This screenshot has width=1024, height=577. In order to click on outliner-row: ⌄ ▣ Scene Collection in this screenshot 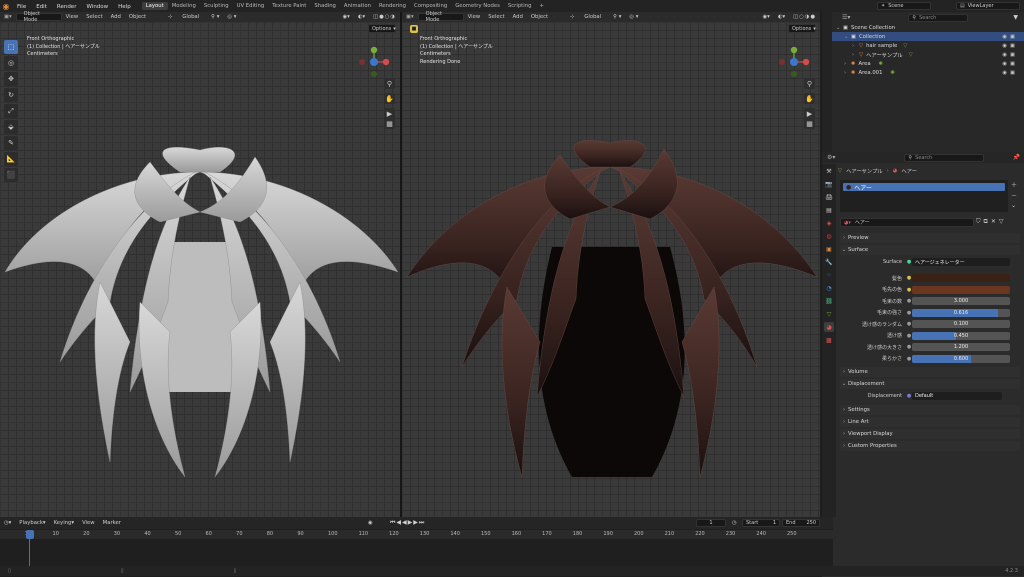, I will do `click(928, 27)`.